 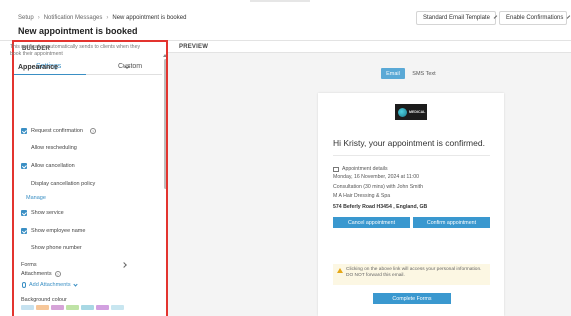 I want to click on option-show-employee-name: Show employee name, so click(x=53, y=231).